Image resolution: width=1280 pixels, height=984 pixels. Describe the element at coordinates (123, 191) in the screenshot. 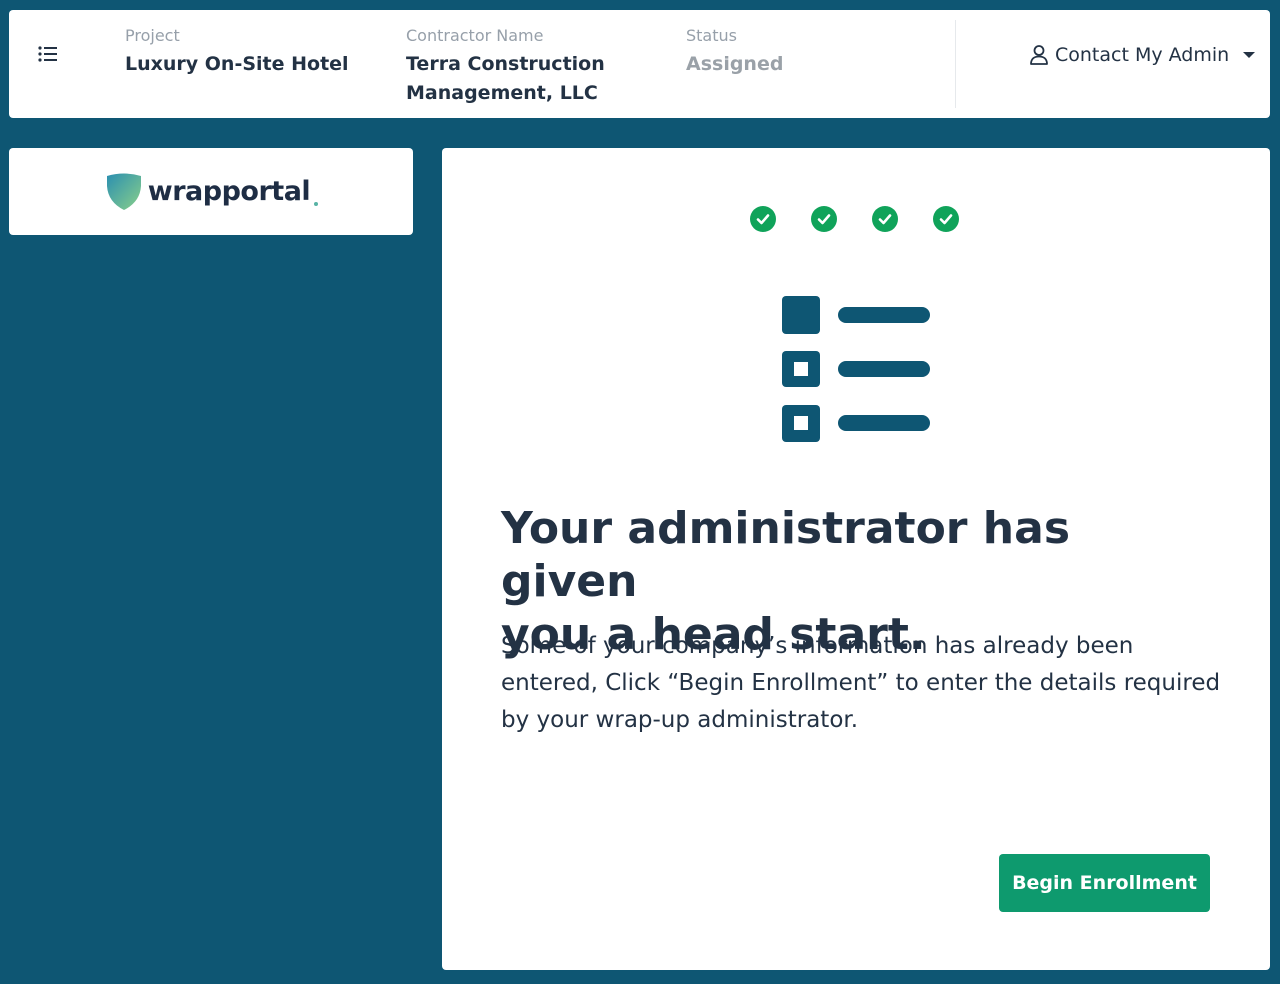

I see `shield-logo-icon` at that location.